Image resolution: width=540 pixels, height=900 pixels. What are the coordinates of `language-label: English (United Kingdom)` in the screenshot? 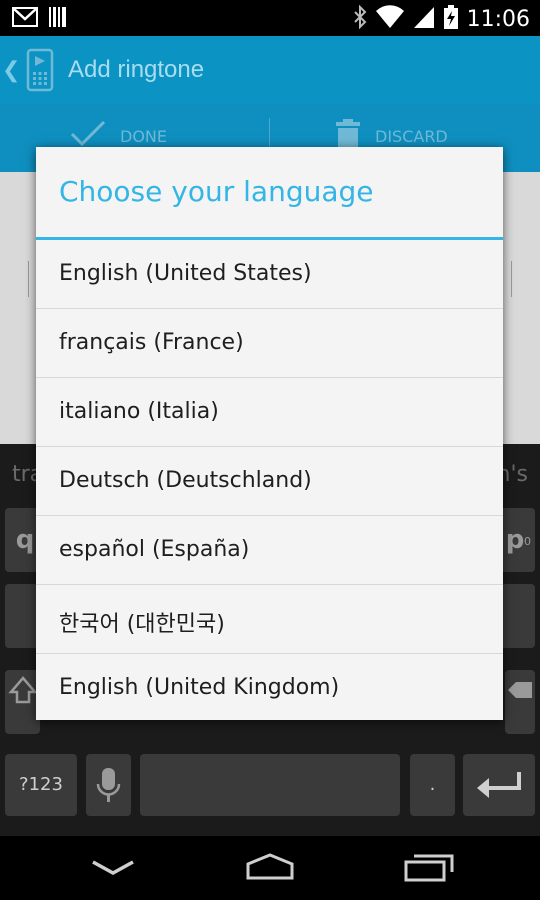 It's located at (199, 687).